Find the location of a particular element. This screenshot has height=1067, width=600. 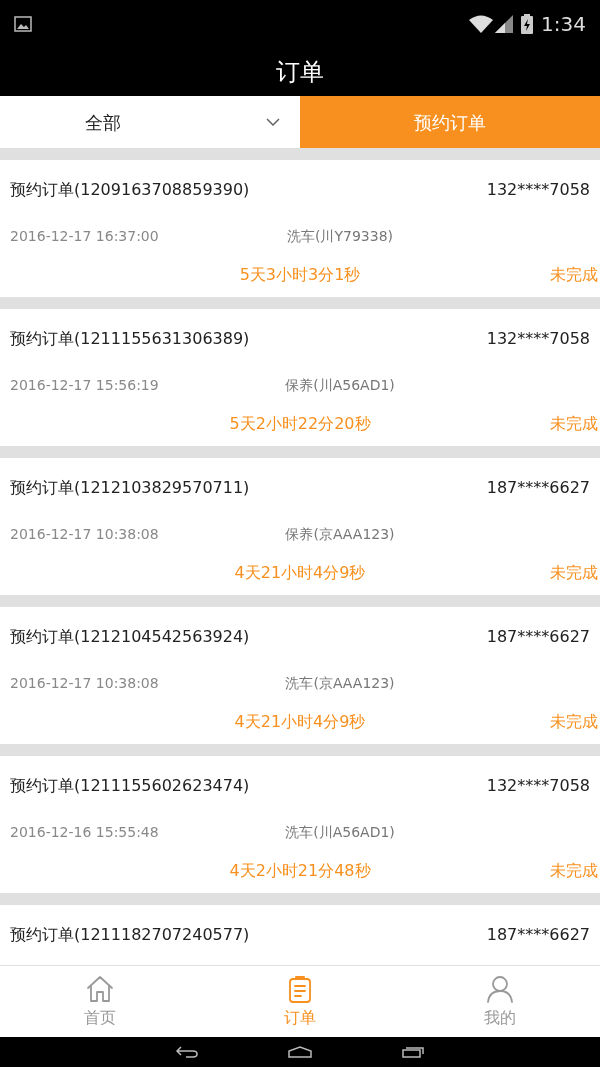

order-title: 预约订单(1212104542563924) is located at coordinates (130, 637).